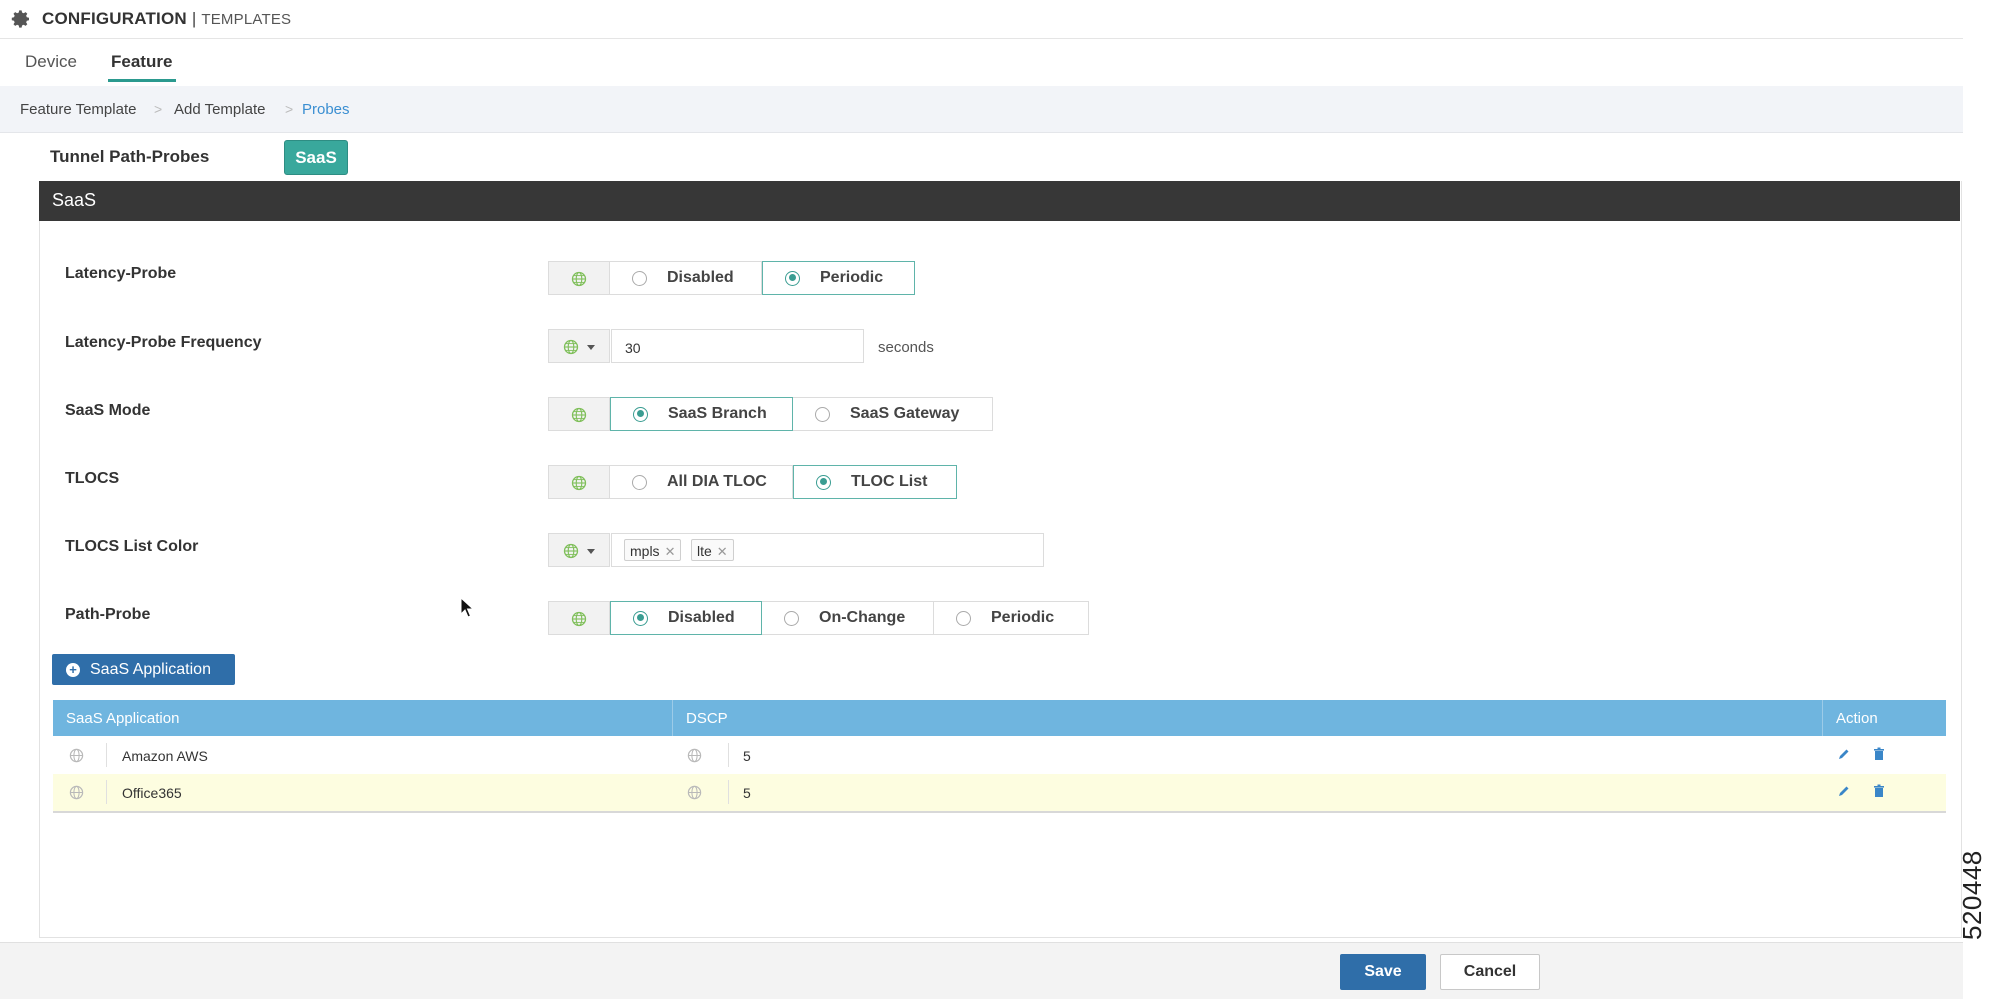 This screenshot has height=999, width=2003. What do you see at coordinates (51, 62) in the screenshot?
I see `tab-device: Device` at bounding box center [51, 62].